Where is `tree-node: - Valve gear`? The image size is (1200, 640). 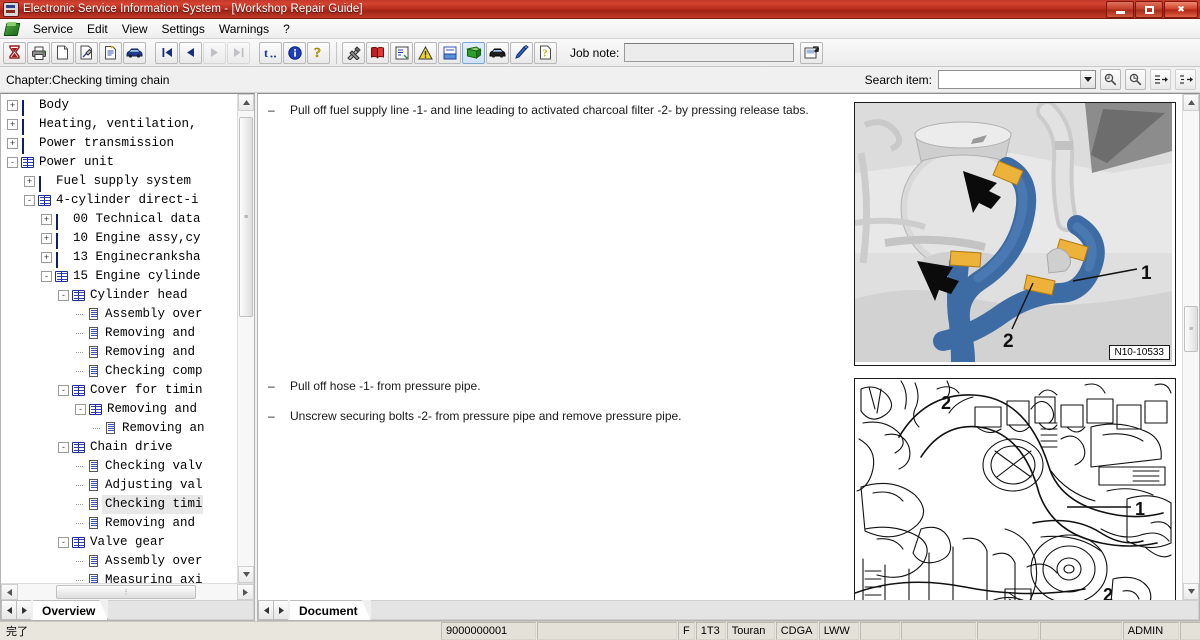 tree-node: - Valve gear is located at coordinates (119, 542).